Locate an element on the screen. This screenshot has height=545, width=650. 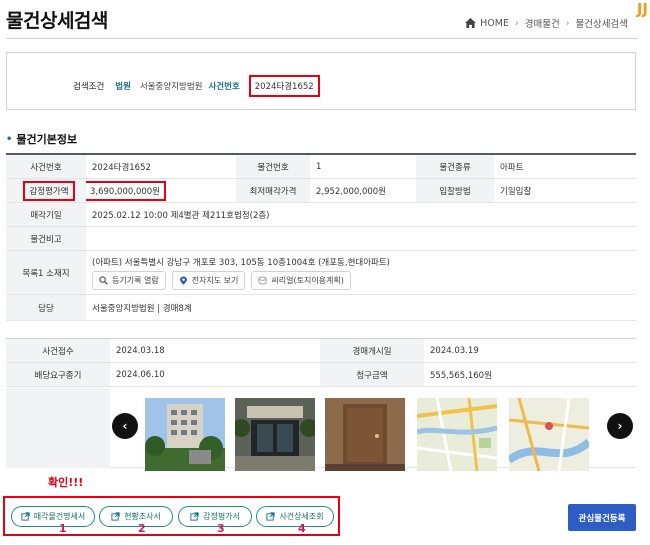
map-thumbnail is located at coordinates (457, 434).